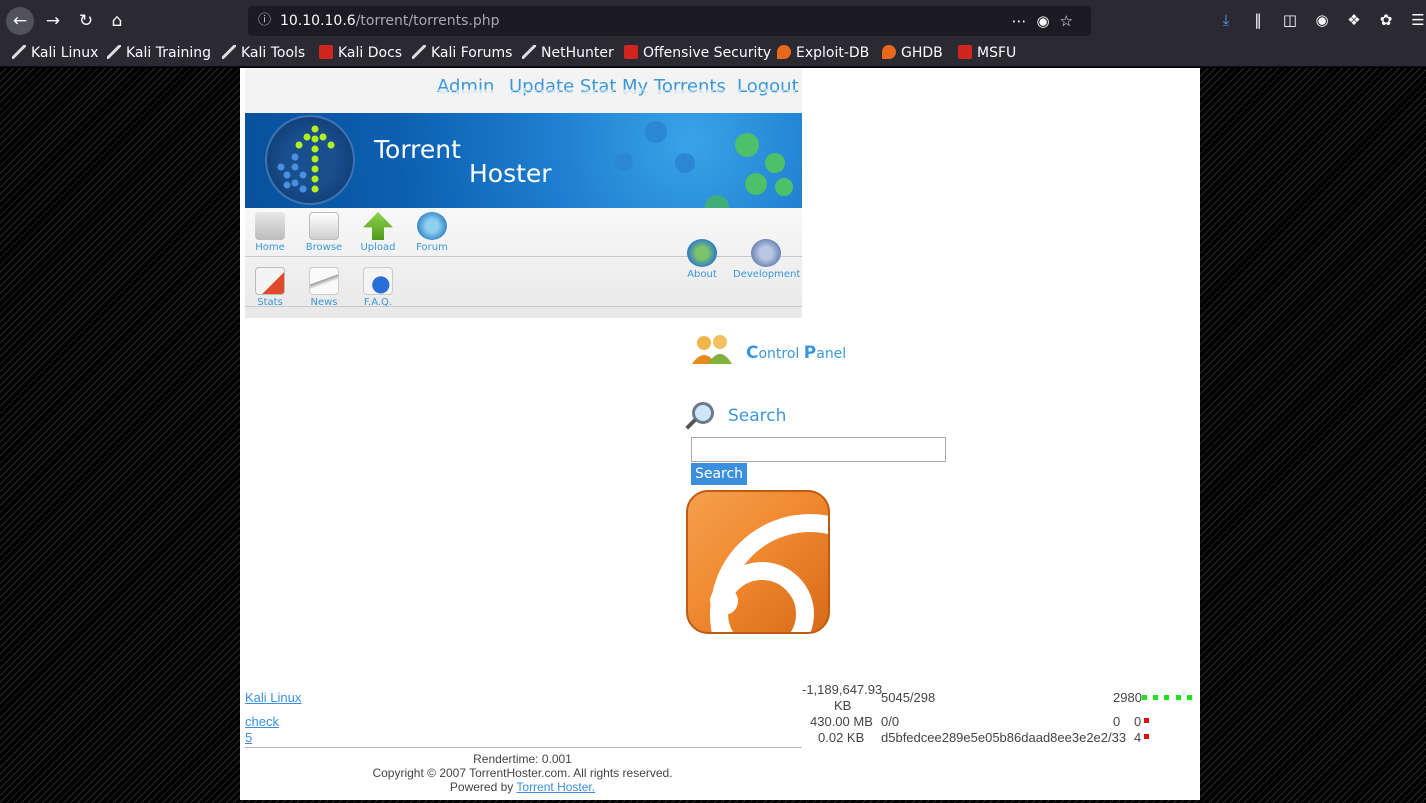 This screenshot has height=803, width=1426. I want to click on control-panel-label: Control Panel, so click(796, 353).